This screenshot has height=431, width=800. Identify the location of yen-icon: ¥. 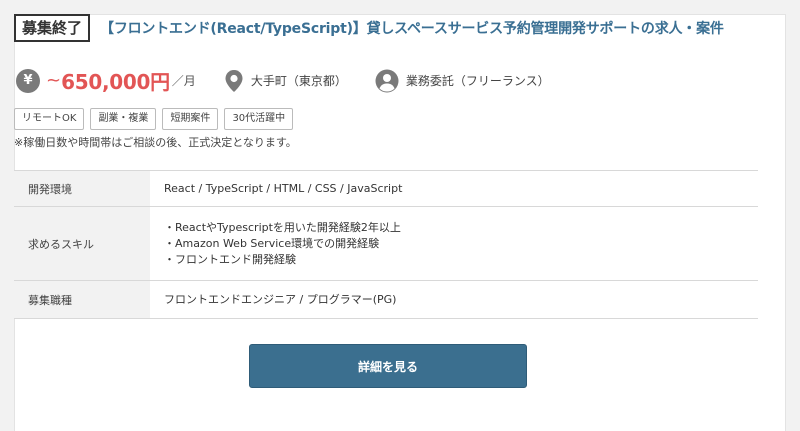
(28, 80).